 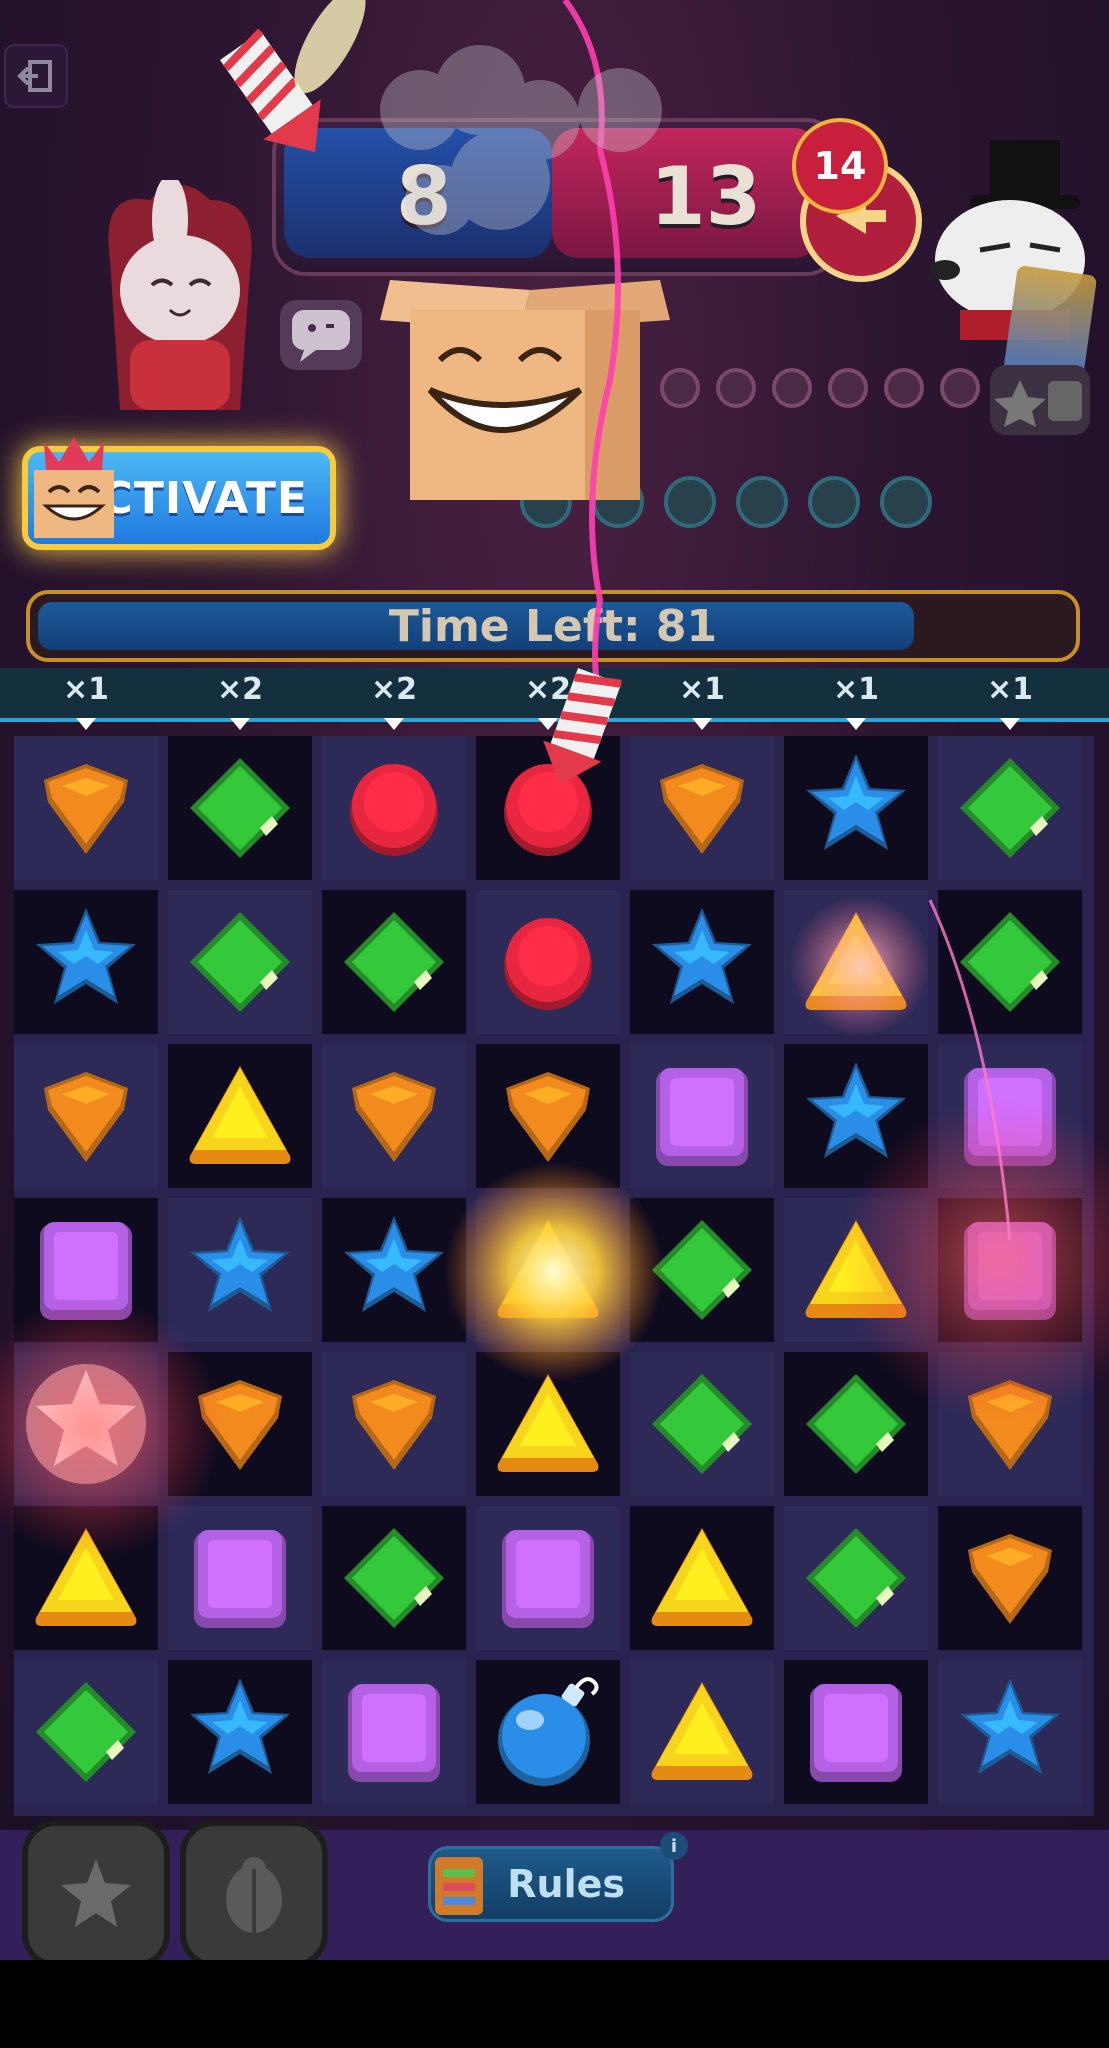 I want to click on box-mascot, so click(x=525, y=390).